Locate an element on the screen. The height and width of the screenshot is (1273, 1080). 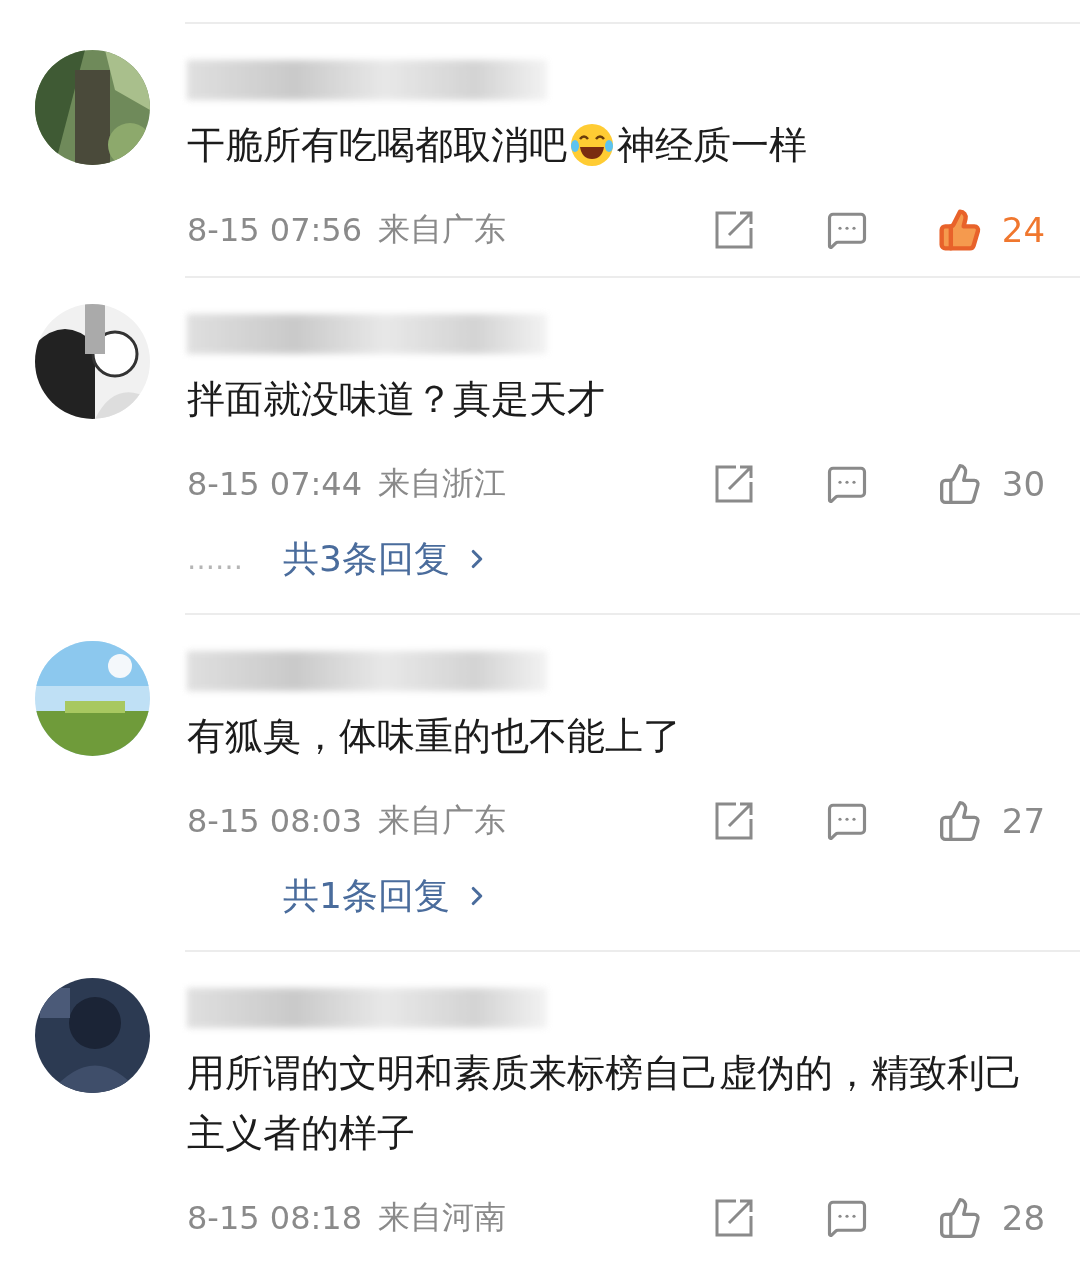
comment-time: 8-15 07:44 is located at coordinates (274, 484).